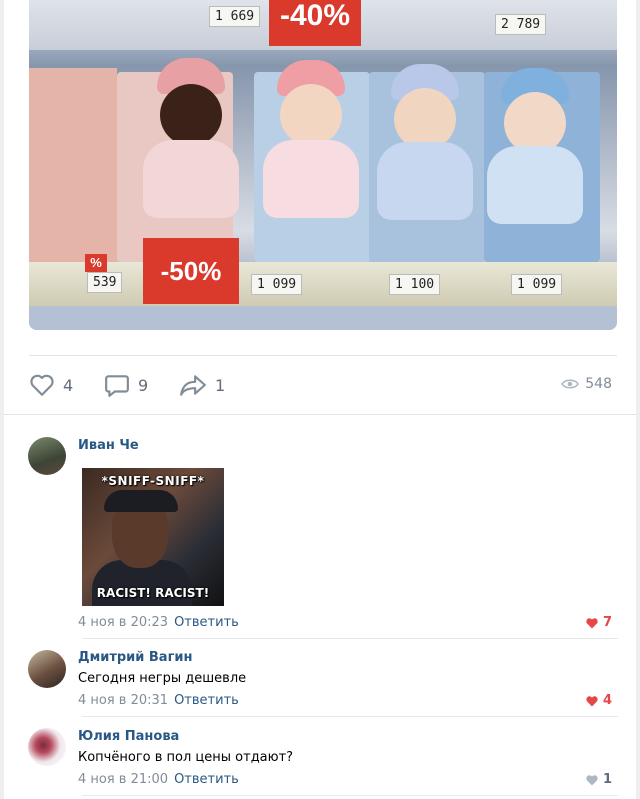 The height and width of the screenshot is (799, 640). Describe the element at coordinates (193, 385) in the screenshot. I see `share-arrow-icon` at that location.